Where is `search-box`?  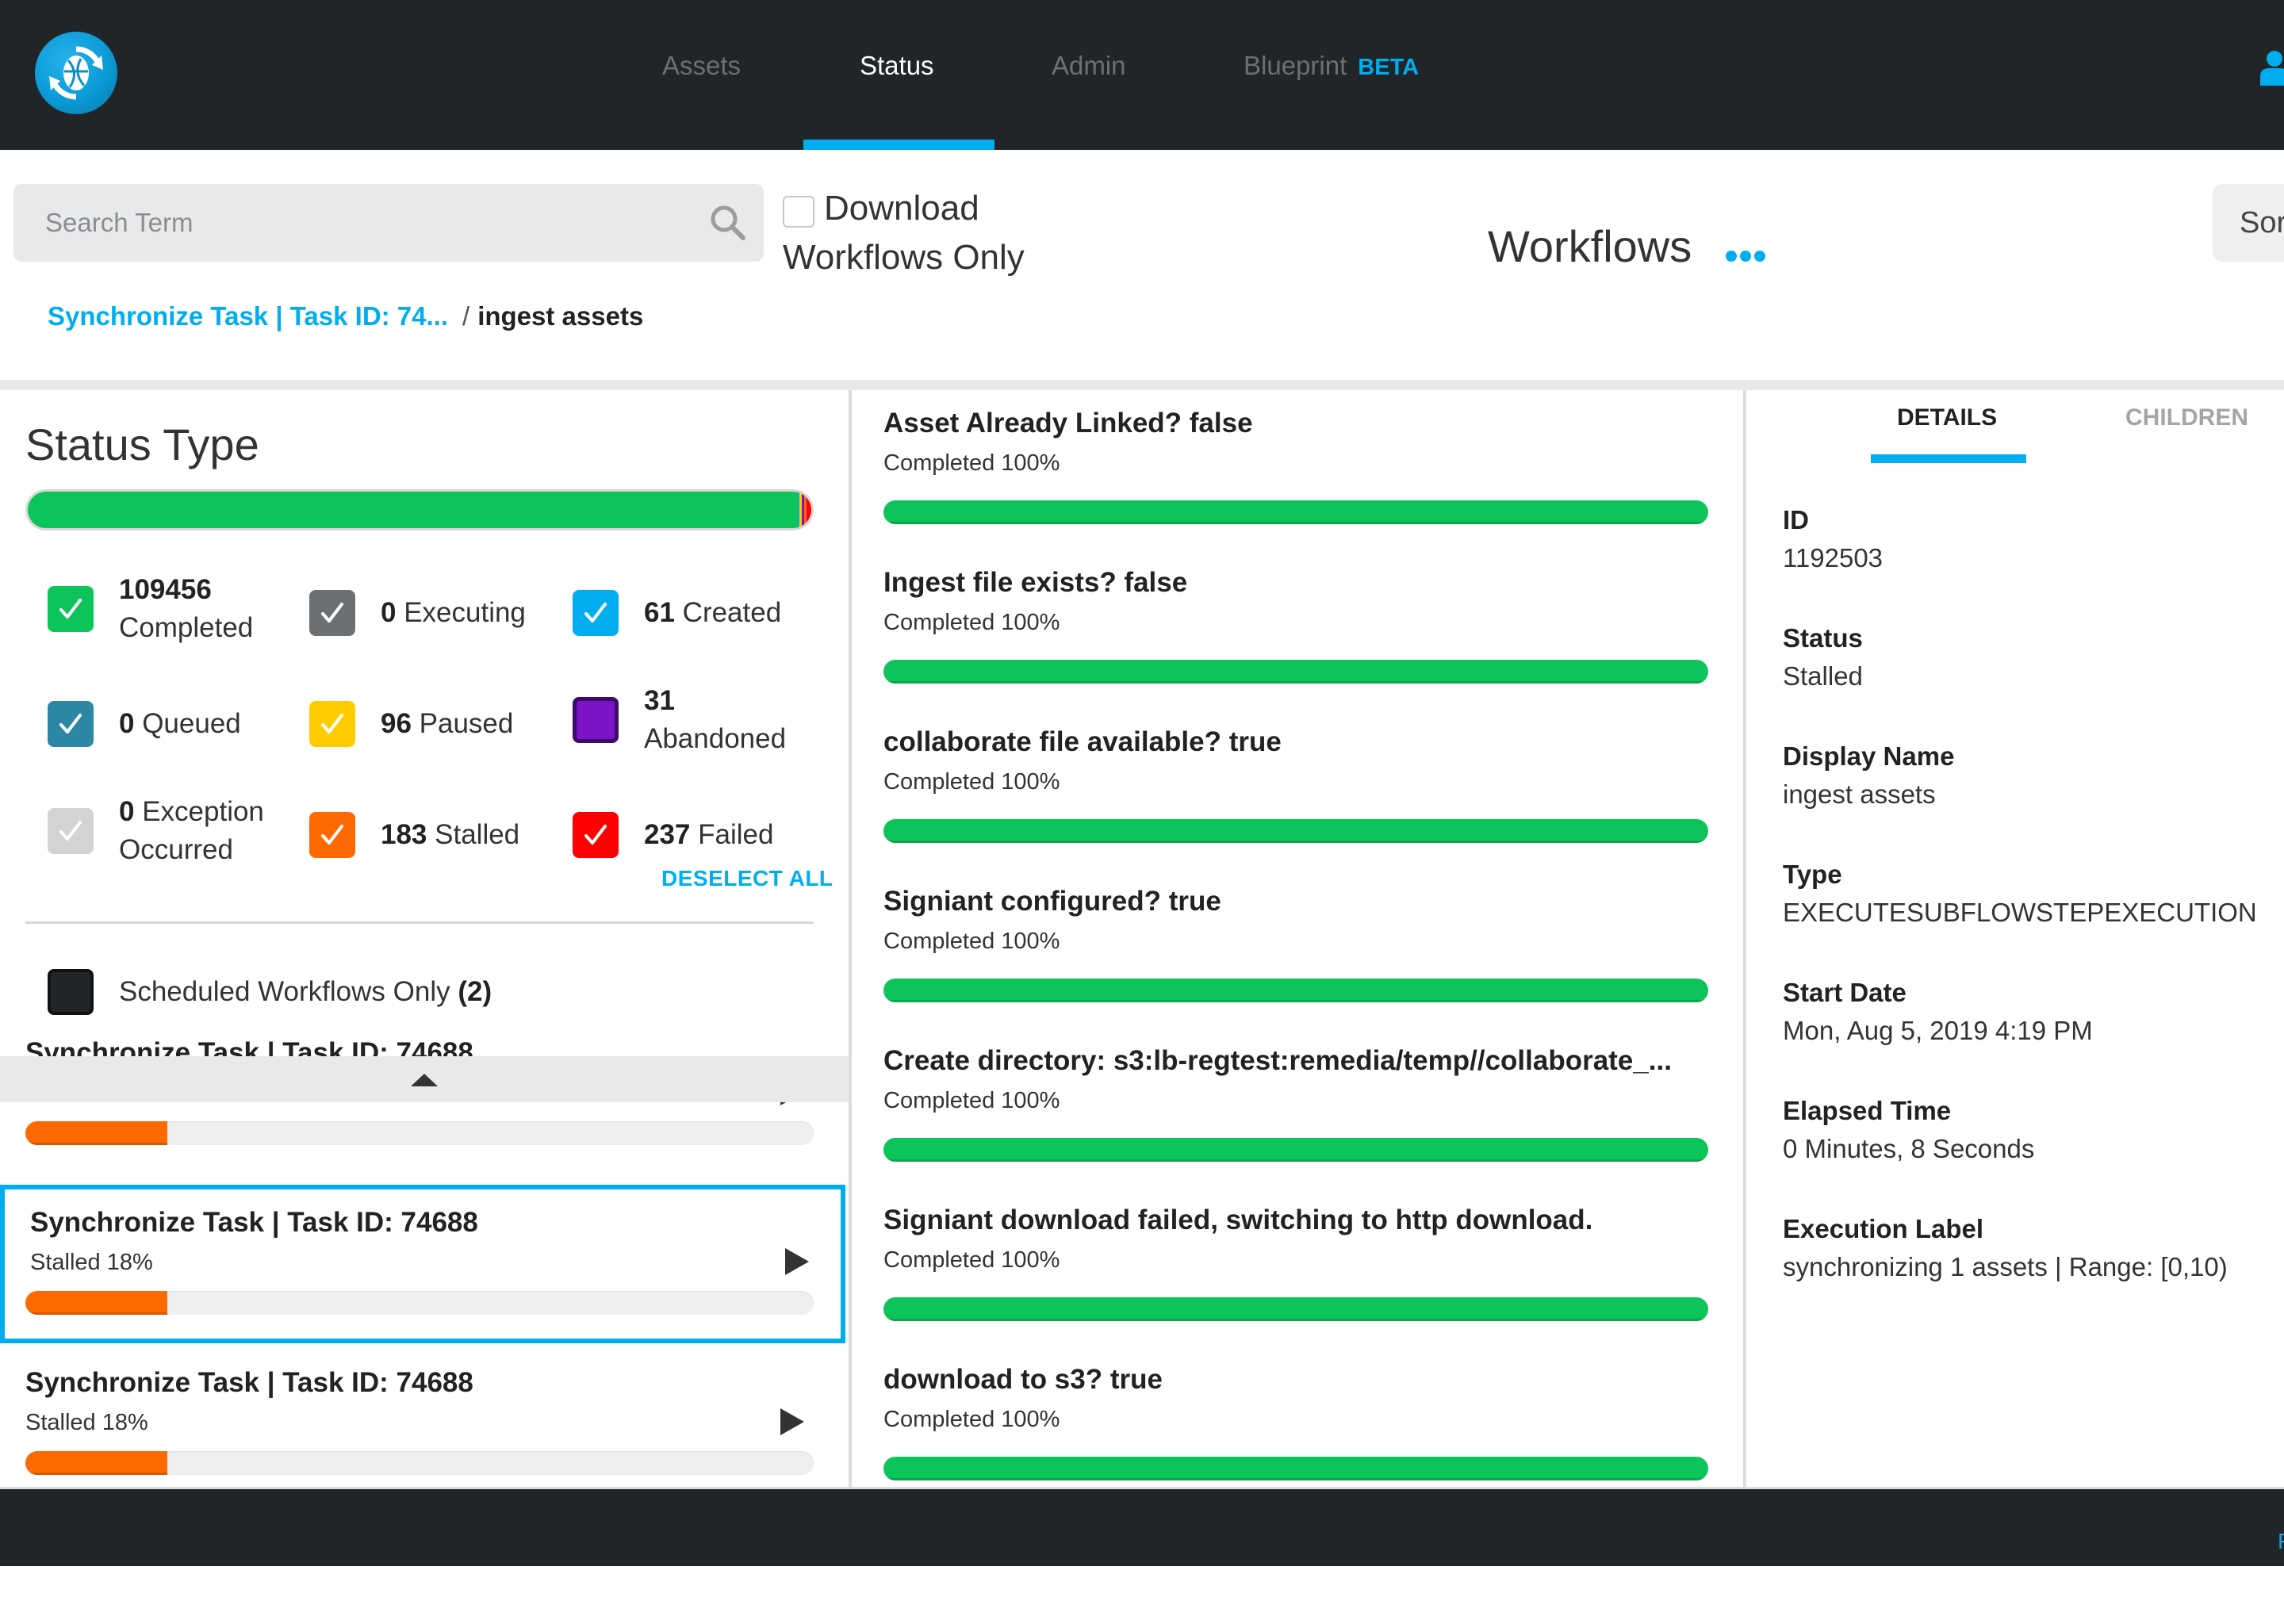 search-box is located at coordinates (388, 223).